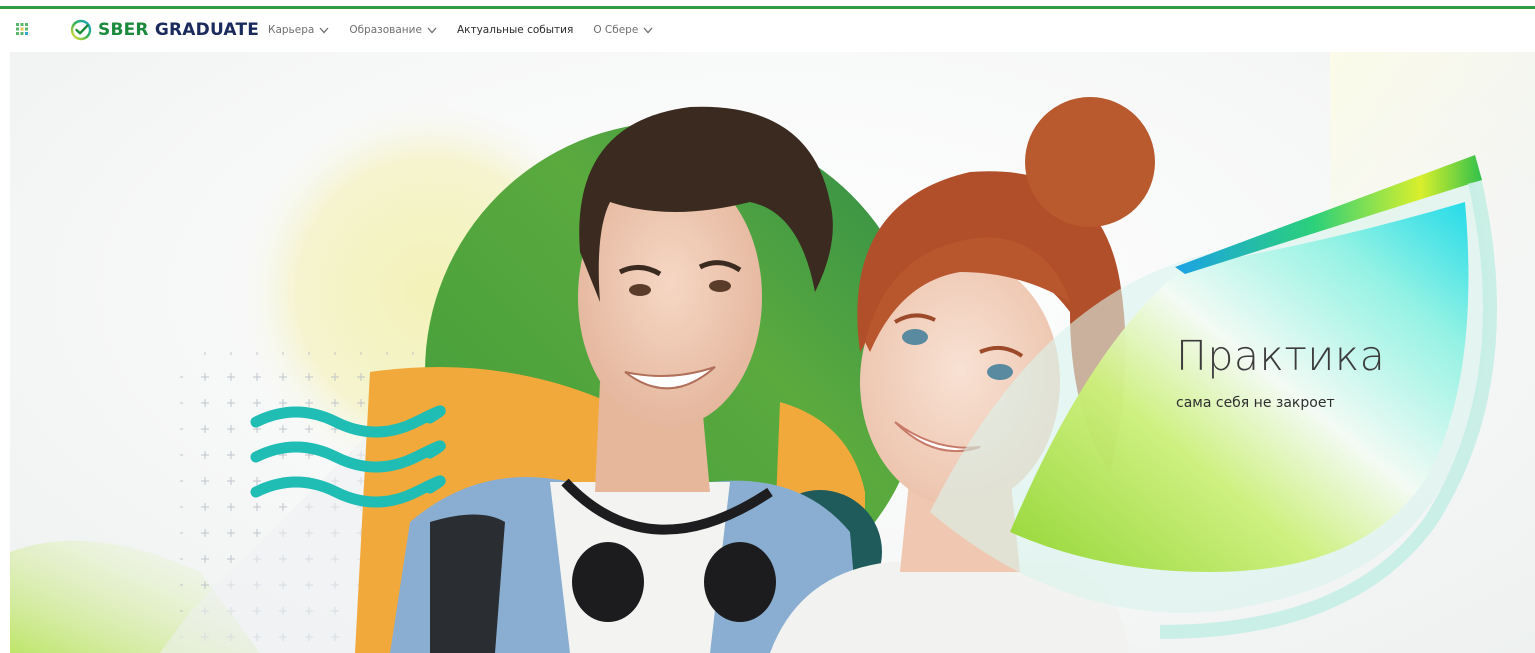 The height and width of the screenshot is (653, 1535). Describe the element at coordinates (385, 30) in the screenshot. I see `nav-item-label: Образование` at that location.